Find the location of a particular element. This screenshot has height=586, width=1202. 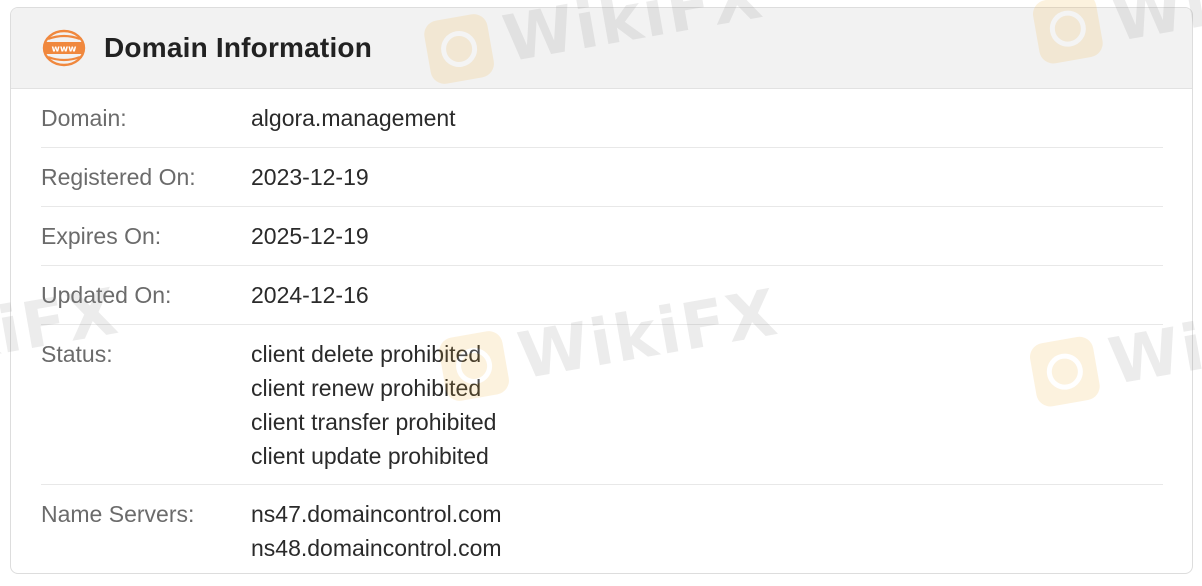

name-server-value: ns47.domaincontrol.com is located at coordinates (376, 514).